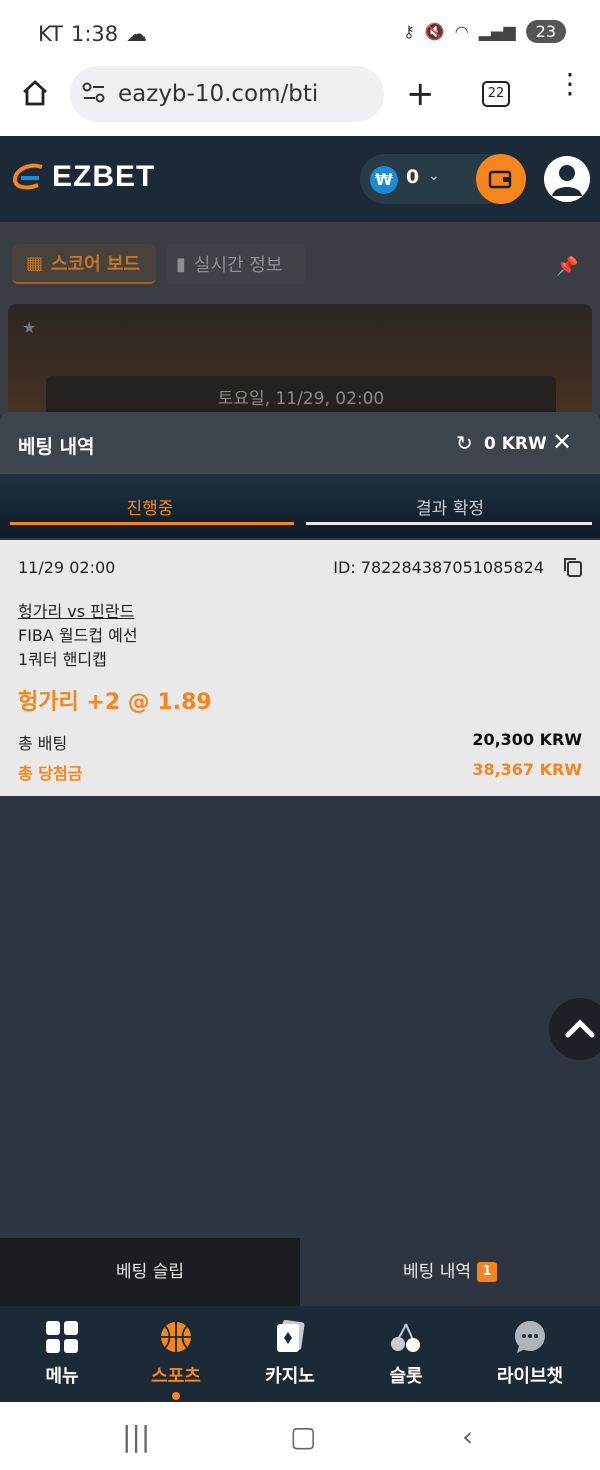 The height and width of the screenshot is (1470, 600). I want to click on stake-label: 총 배팅, so click(43, 743).